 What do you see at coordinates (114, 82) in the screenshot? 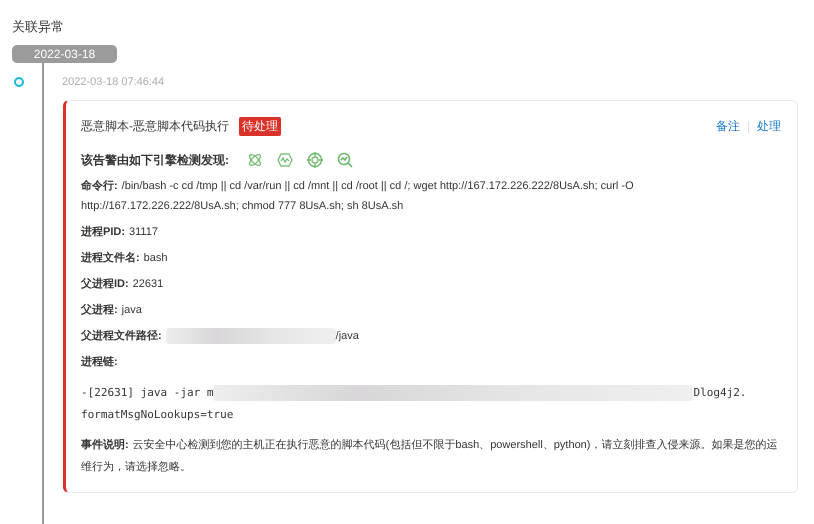
I see `timestamp: 2022-03-18 07:46:44` at bounding box center [114, 82].